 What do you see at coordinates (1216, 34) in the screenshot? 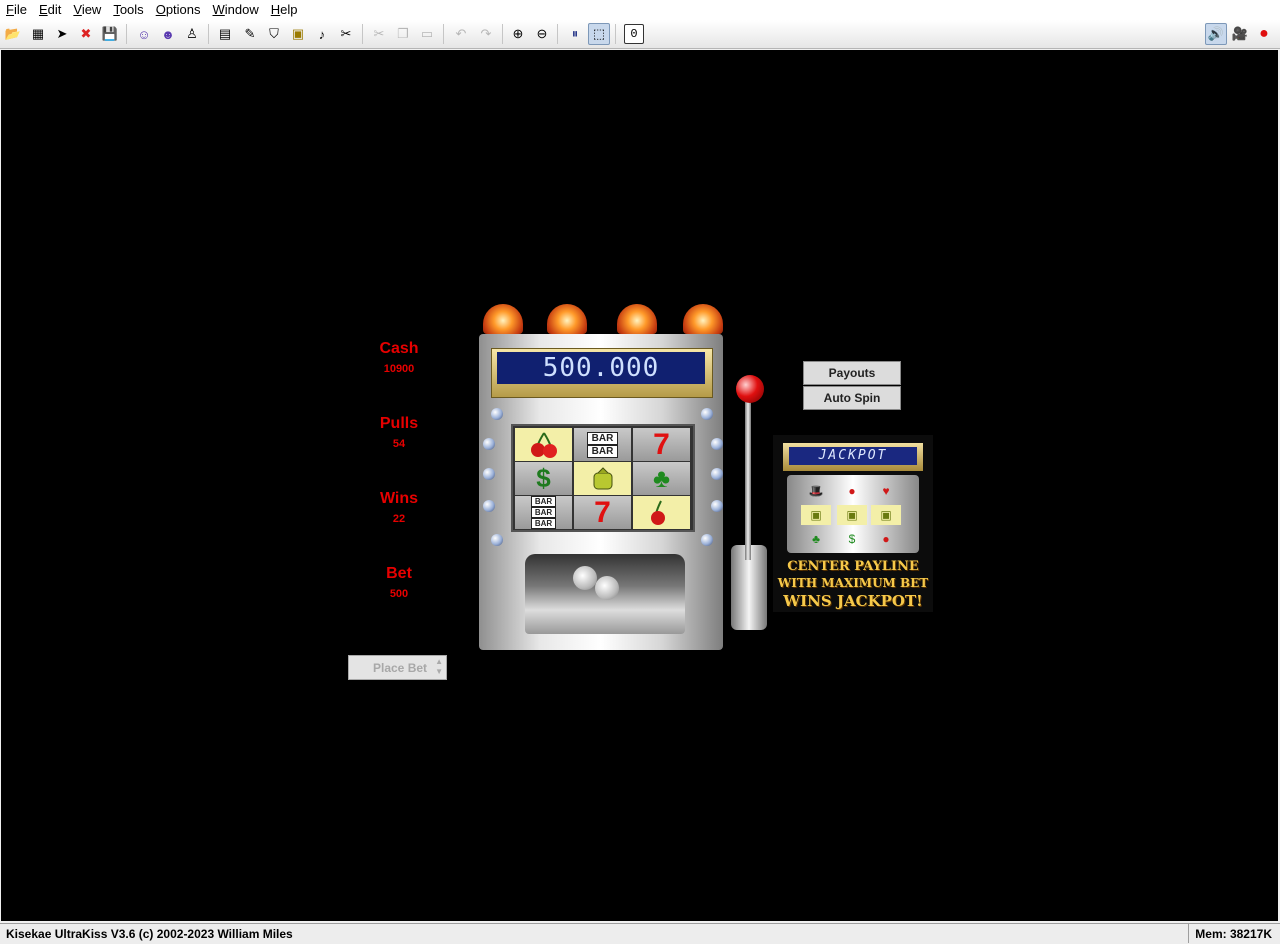
I see `speaker-icon: 🔊` at bounding box center [1216, 34].